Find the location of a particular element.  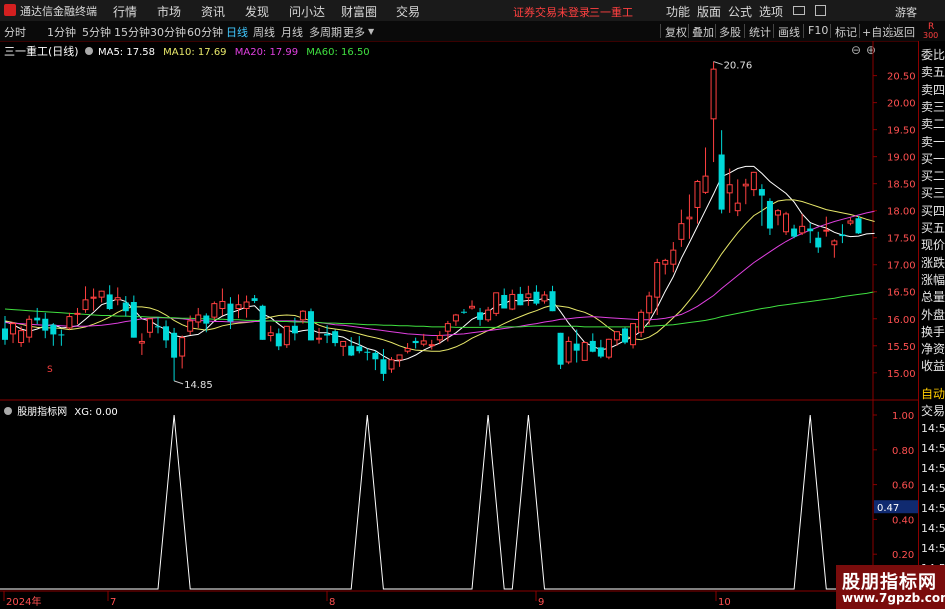

period-more: 更多 is located at coordinates (354, 32).